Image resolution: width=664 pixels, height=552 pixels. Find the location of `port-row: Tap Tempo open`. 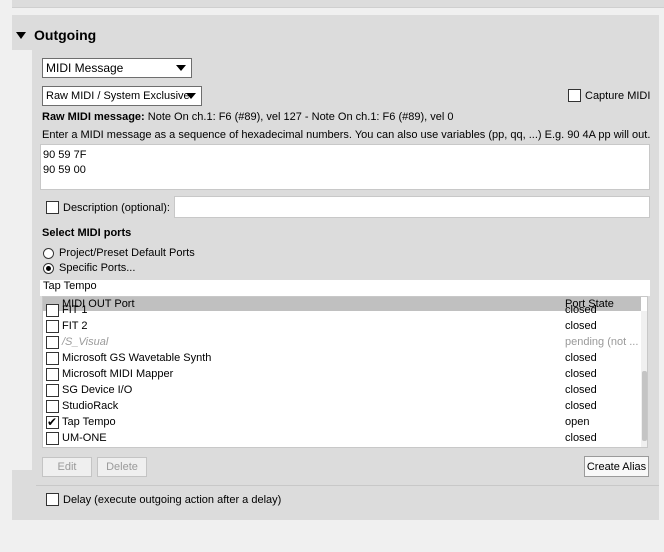

port-row: Tap Tempo open is located at coordinates (342, 422).